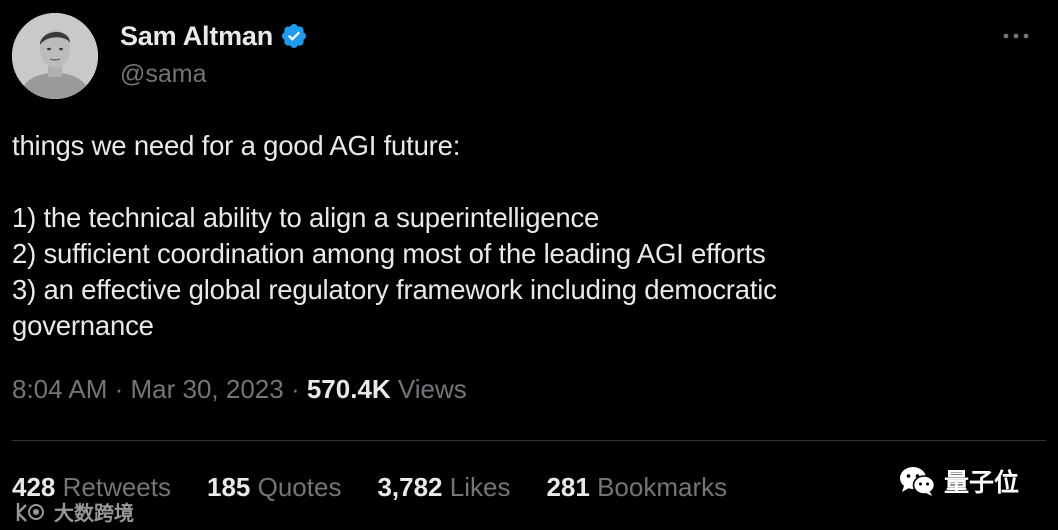 The image size is (1058, 530). I want to click on author-name-row: Sam Altman, so click(214, 36).